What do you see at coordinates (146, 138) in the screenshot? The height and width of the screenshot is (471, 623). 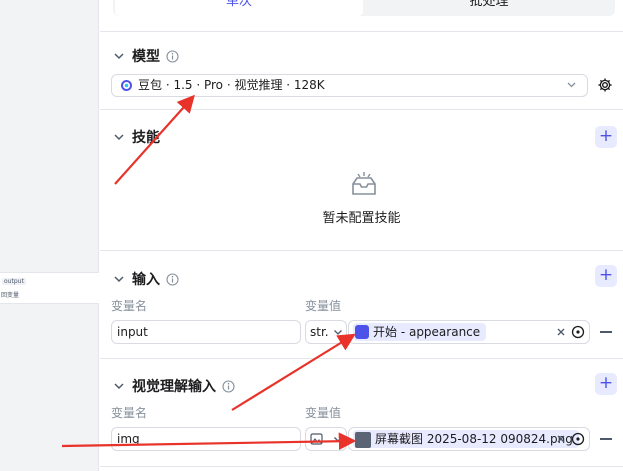 I see `skills-section-title: 技能` at bounding box center [146, 138].